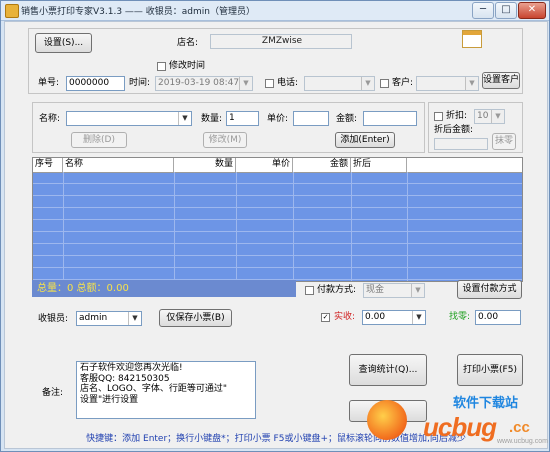  What do you see at coordinates (109, 399) in the screenshot?
I see `memo-line: 设置"进行设置` at bounding box center [109, 399].